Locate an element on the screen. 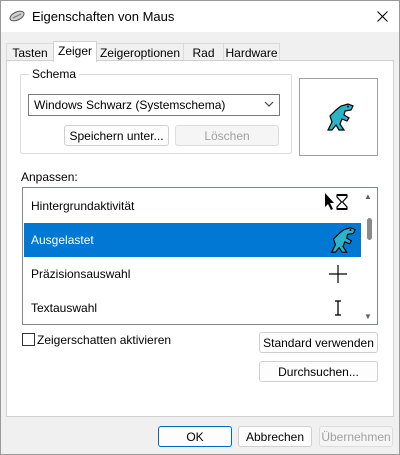  use-default-button: Standard verwenden is located at coordinates (318, 342).